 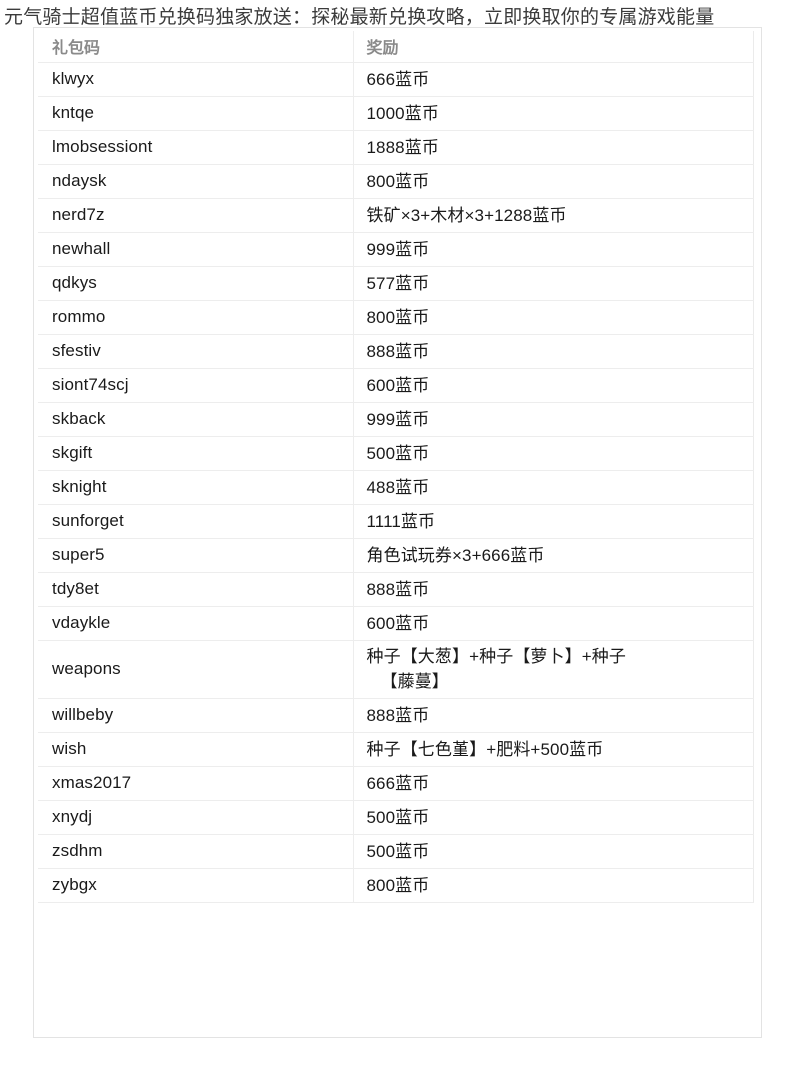 What do you see at coordinates (195, 419) in the screenshot?
I see `cell-gift-code: skback` at bounding box center [195, 419].